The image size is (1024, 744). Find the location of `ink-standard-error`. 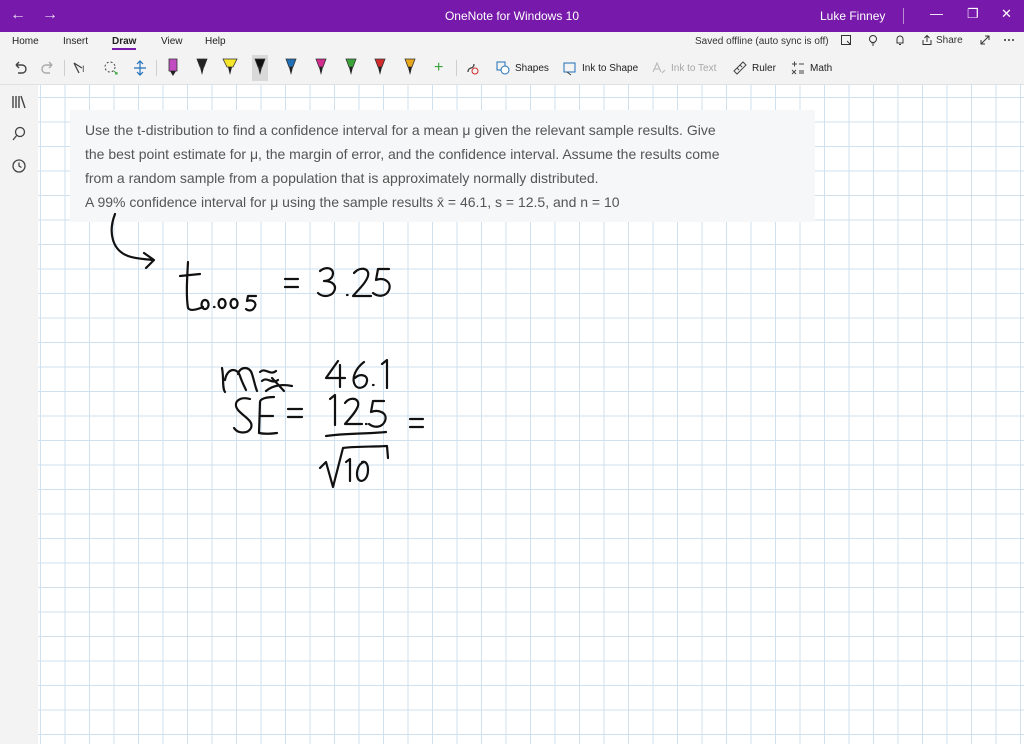

ink-standard-error is located at coordinates (328, 441).